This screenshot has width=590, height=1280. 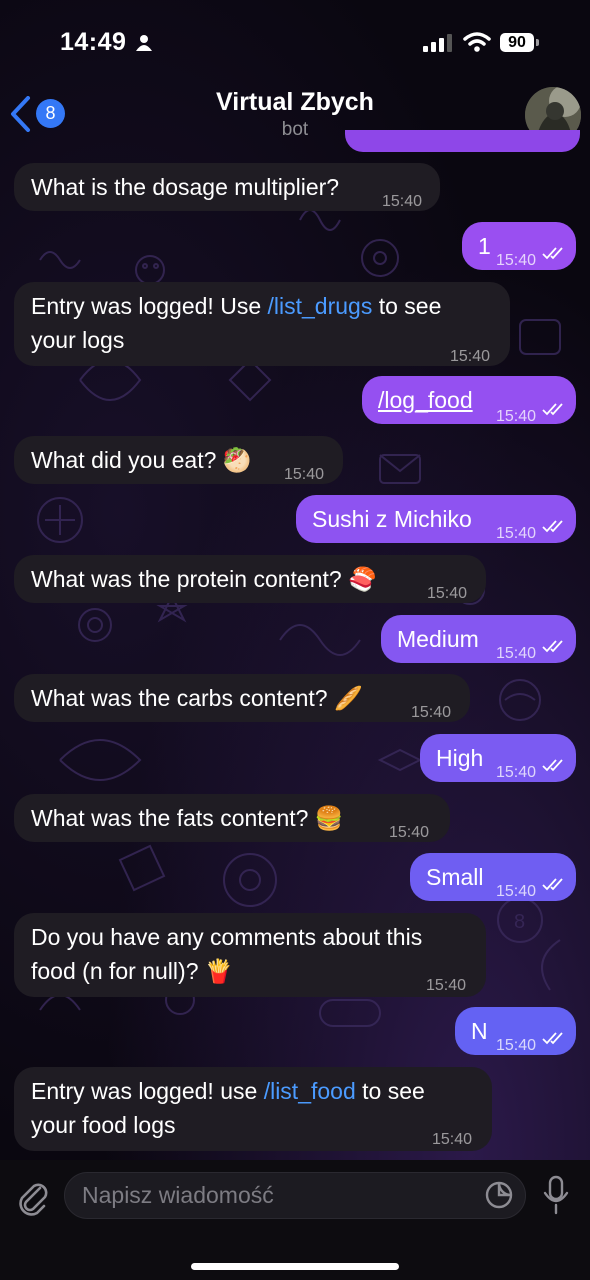 I want to click on message-text: What was the carbs content? 🥖, so click(x=197, y=698).